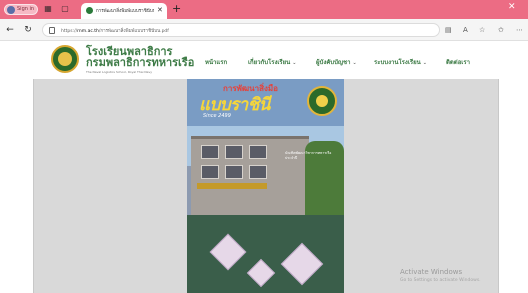 This screenshot has width=528, height=293. I want to click on refresh-icon: ↻, so click(28, 30).